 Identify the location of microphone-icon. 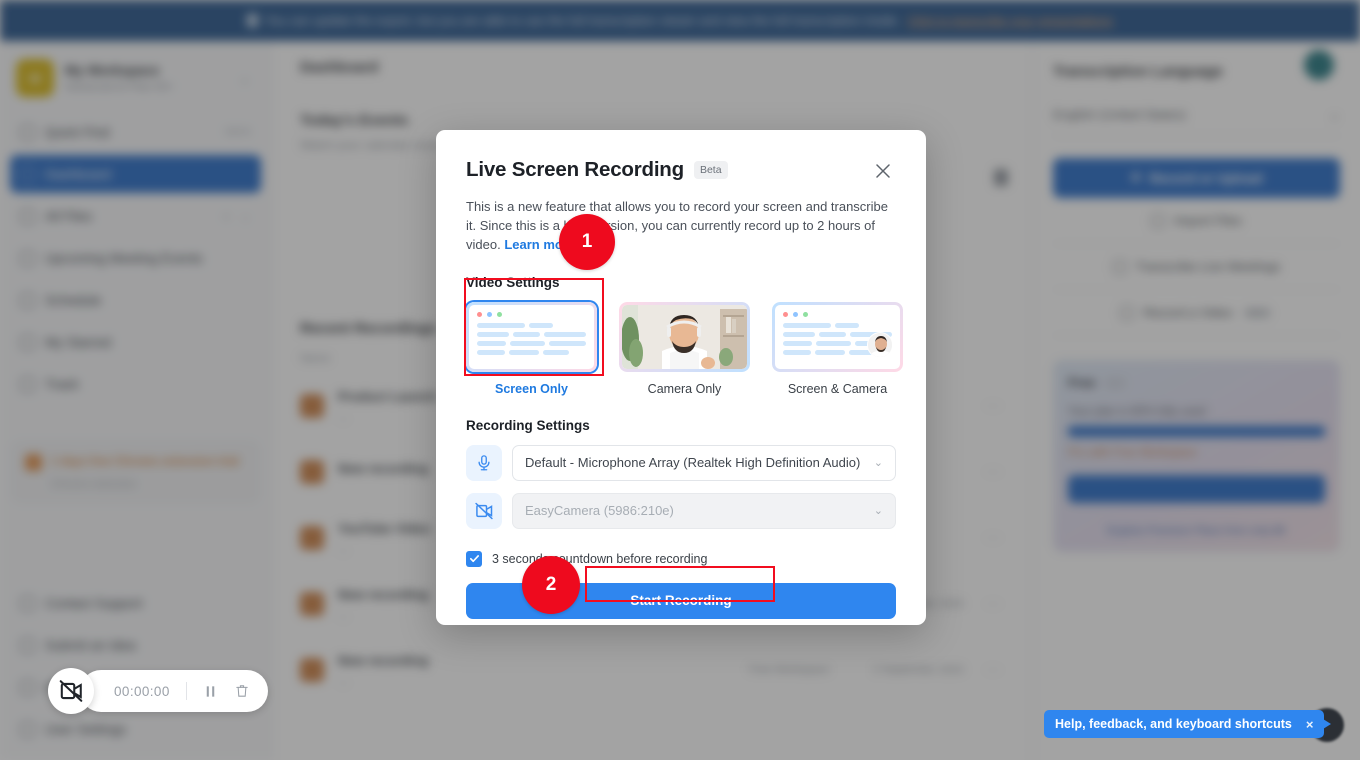
(484, 462).